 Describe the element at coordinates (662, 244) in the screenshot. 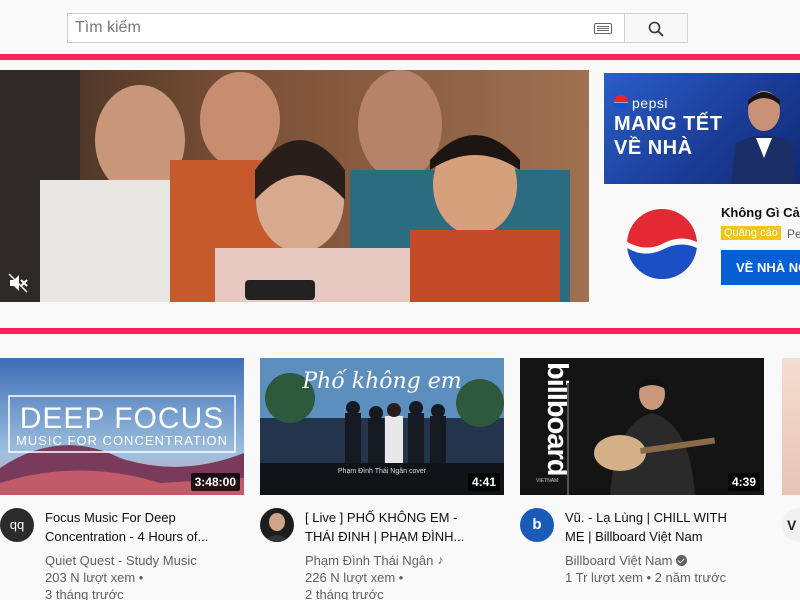

I see `pepsi-logo` at that location.